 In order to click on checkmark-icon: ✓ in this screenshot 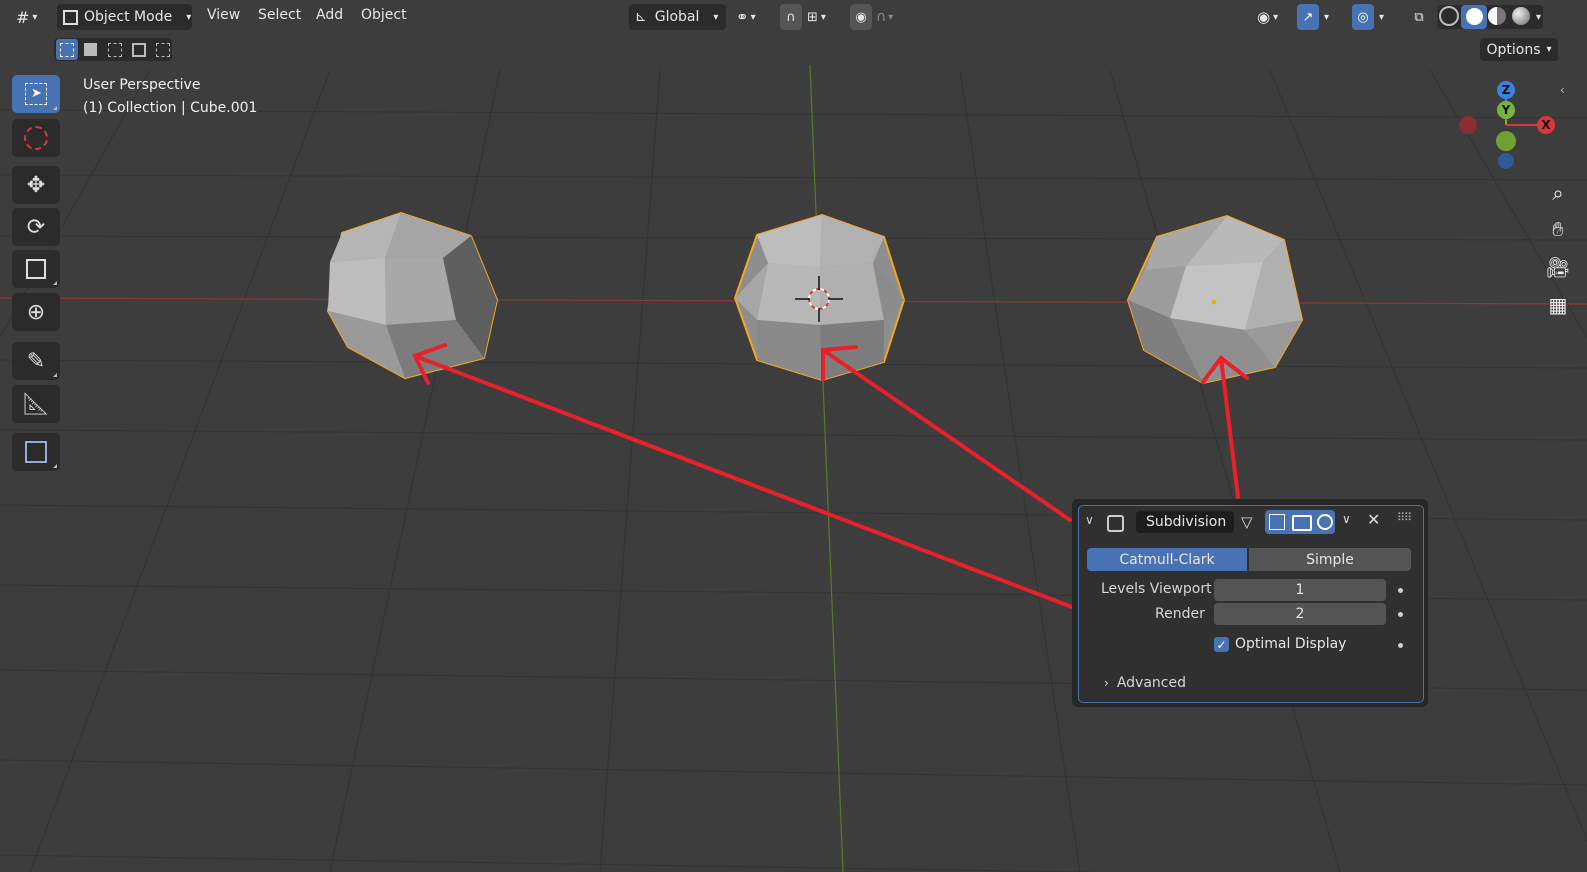, I will do `click(1221, 644)`.